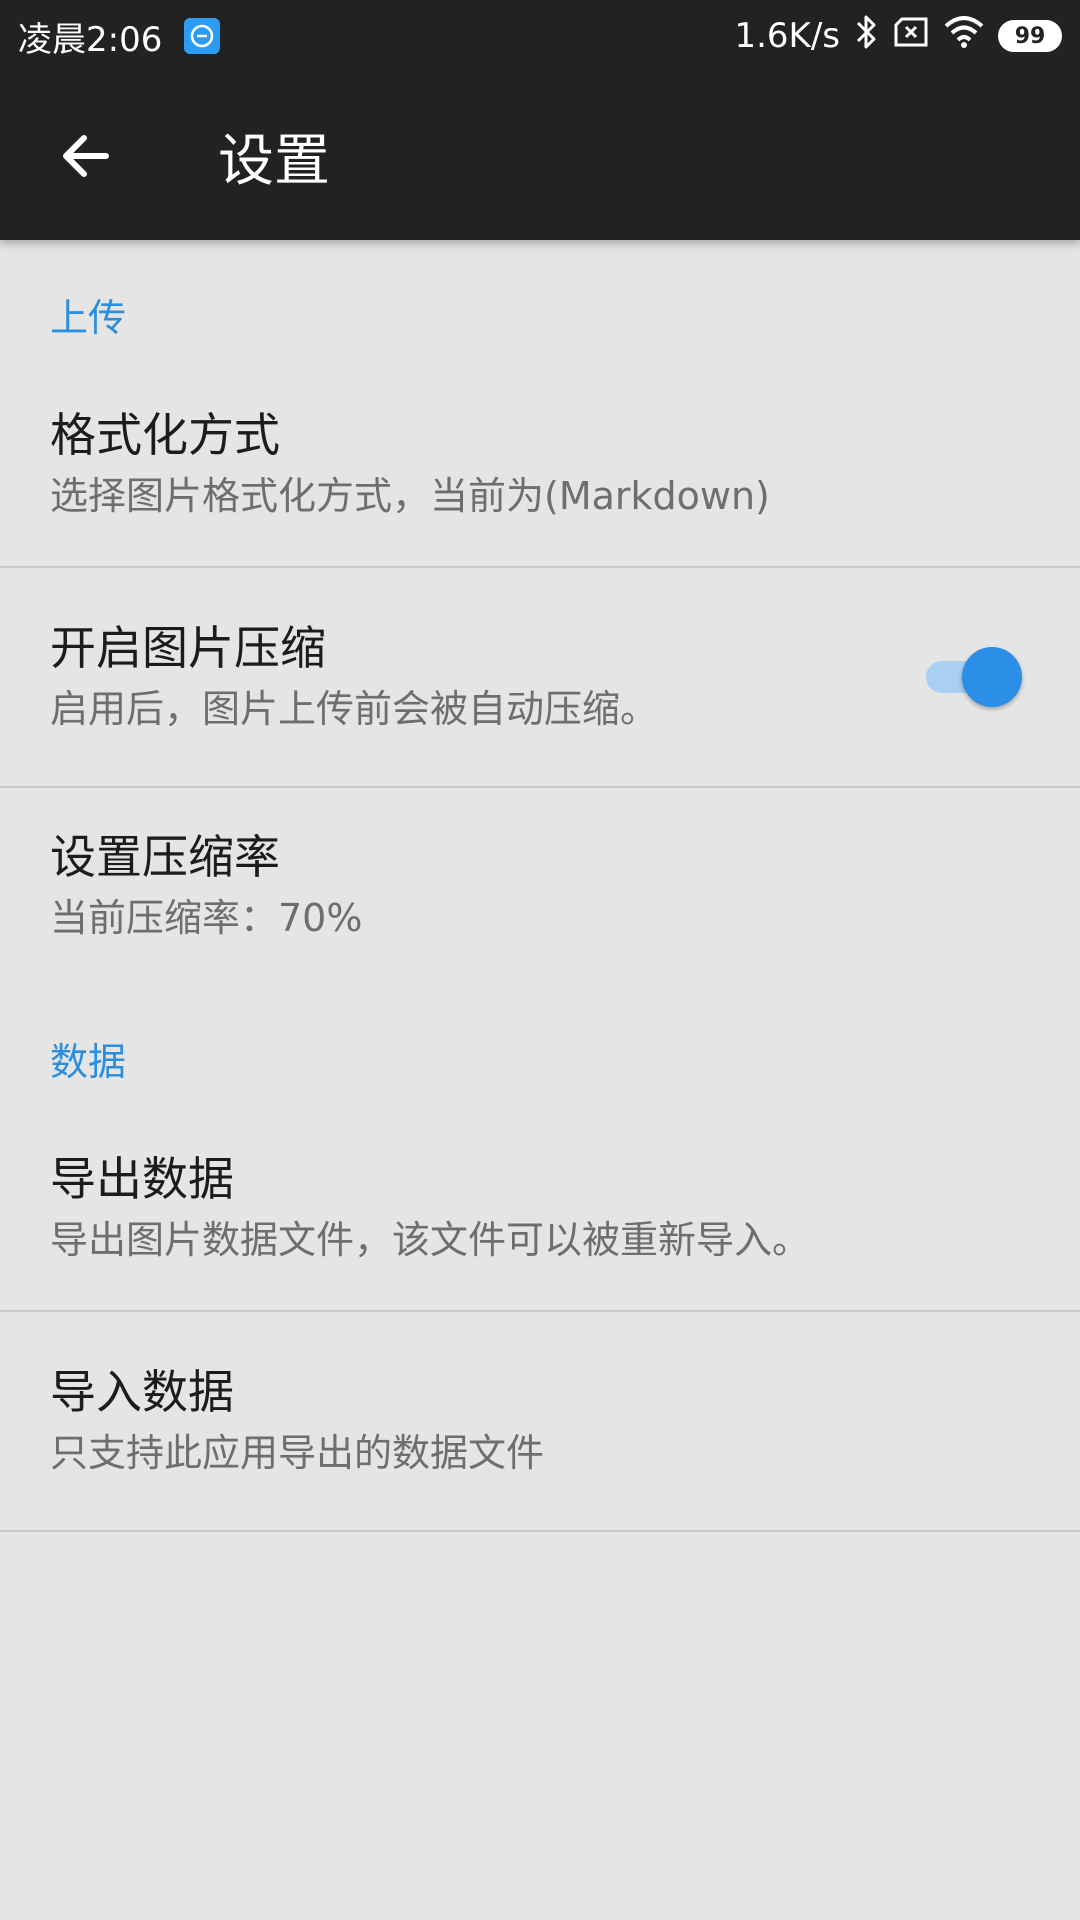  Describe the element at coordinates (410, 496) in the screenshot. I see `pref-format-summary: 选择图片格式化方式，当前为(Markdown)` at that location.